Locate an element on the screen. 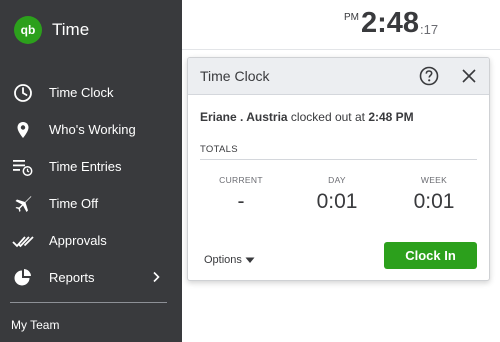 Image resolution: width=500 pixels, height=342 pixels. clock-status: Eriane . Austria clocked out at 2:48 PM is located at coordinates (307, 117).